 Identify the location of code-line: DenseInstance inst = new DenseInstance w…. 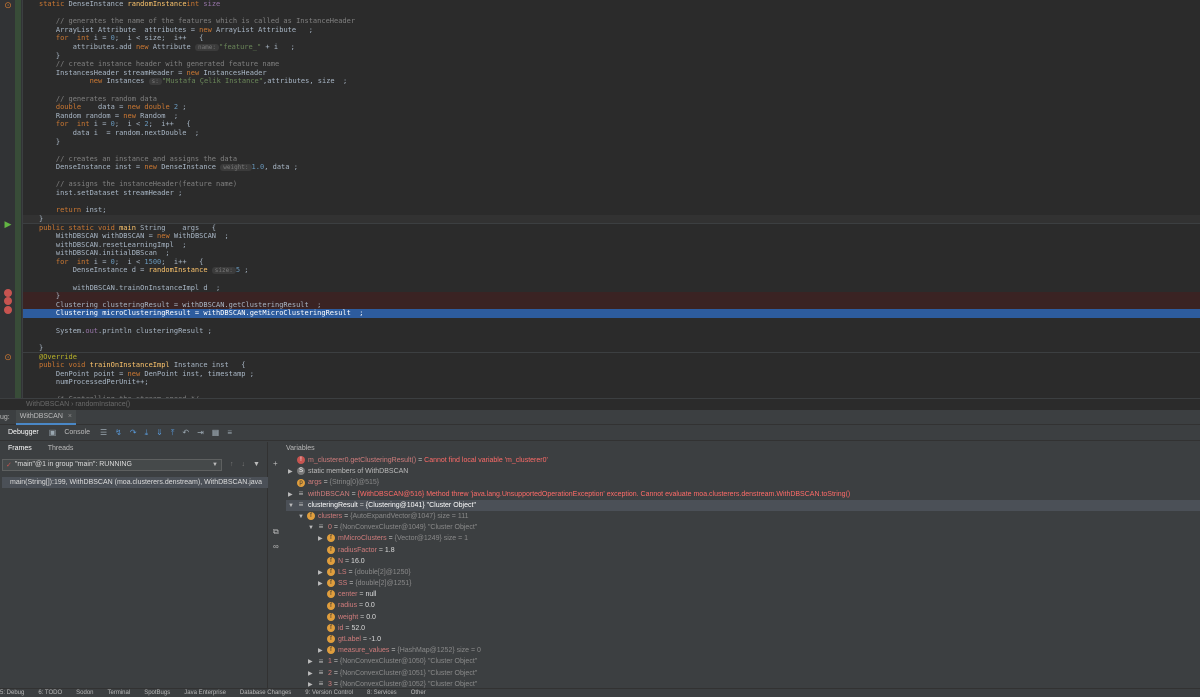
(611, 167).